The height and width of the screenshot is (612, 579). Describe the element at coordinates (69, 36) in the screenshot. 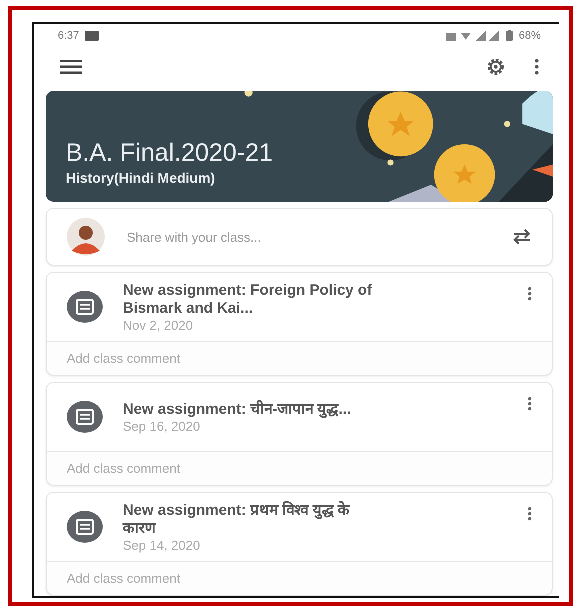

I see `status-time: 6:37` at that location.